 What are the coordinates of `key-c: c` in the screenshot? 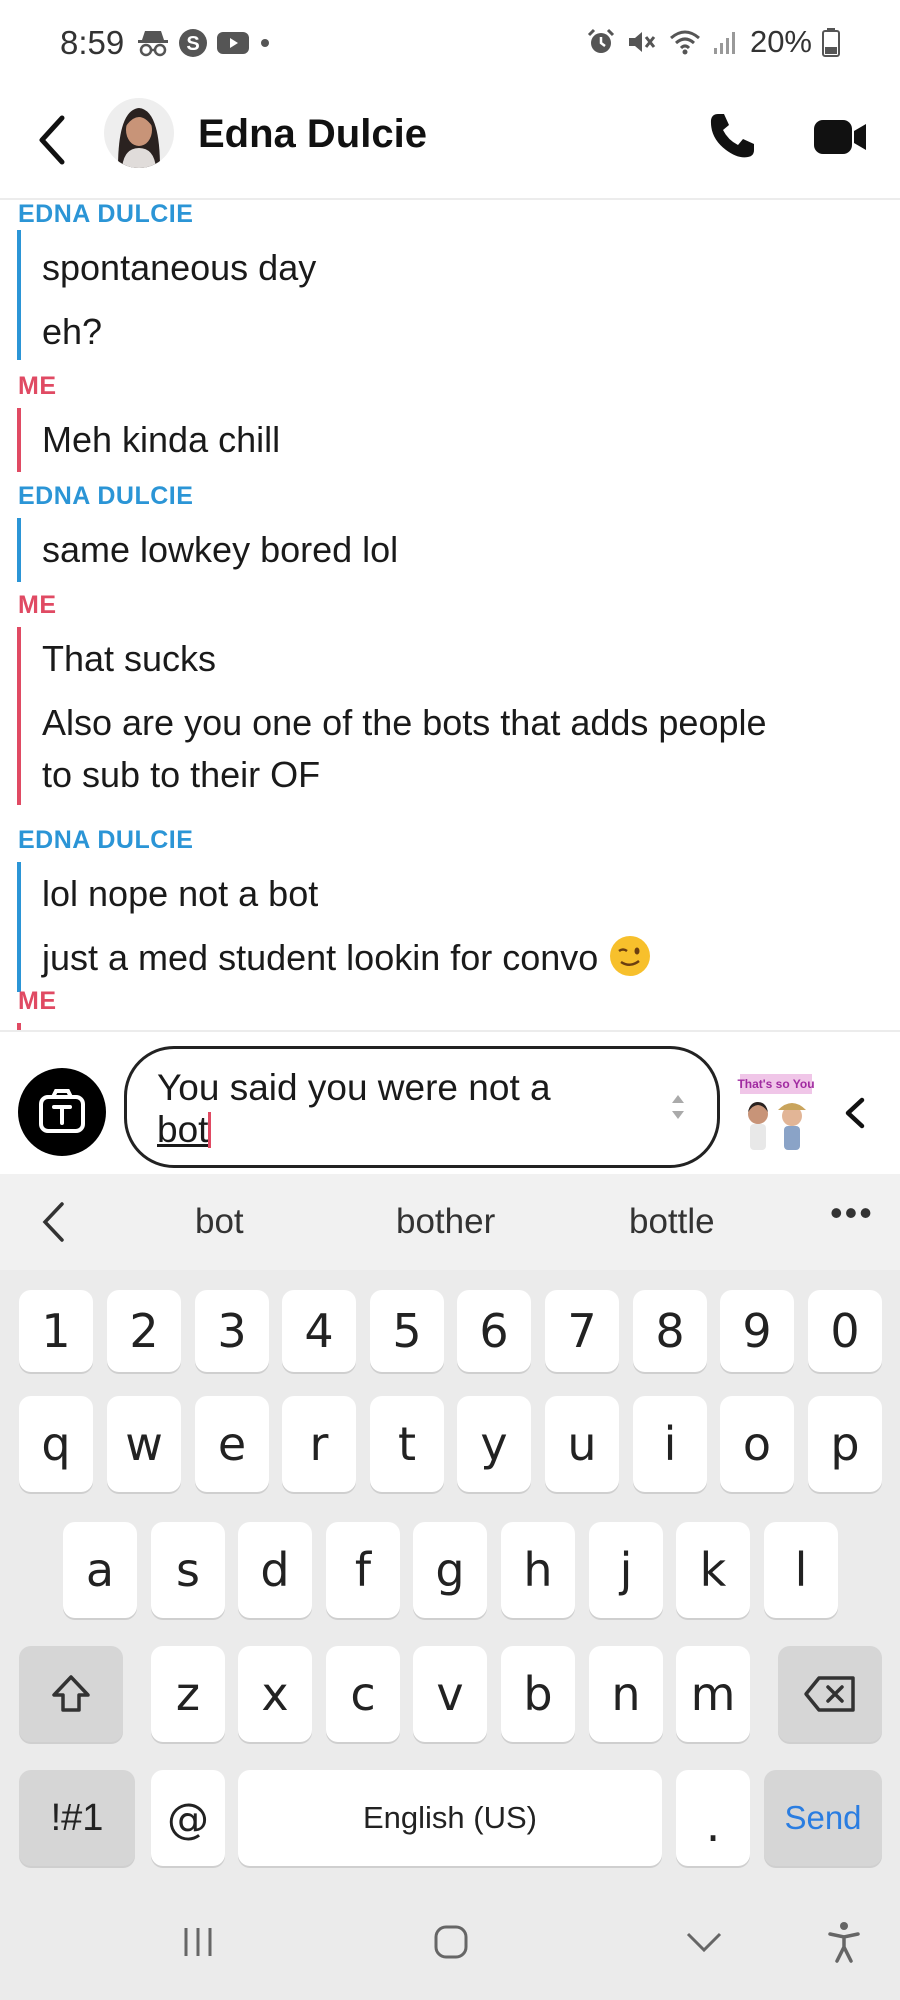 It's located at (363, 1694).